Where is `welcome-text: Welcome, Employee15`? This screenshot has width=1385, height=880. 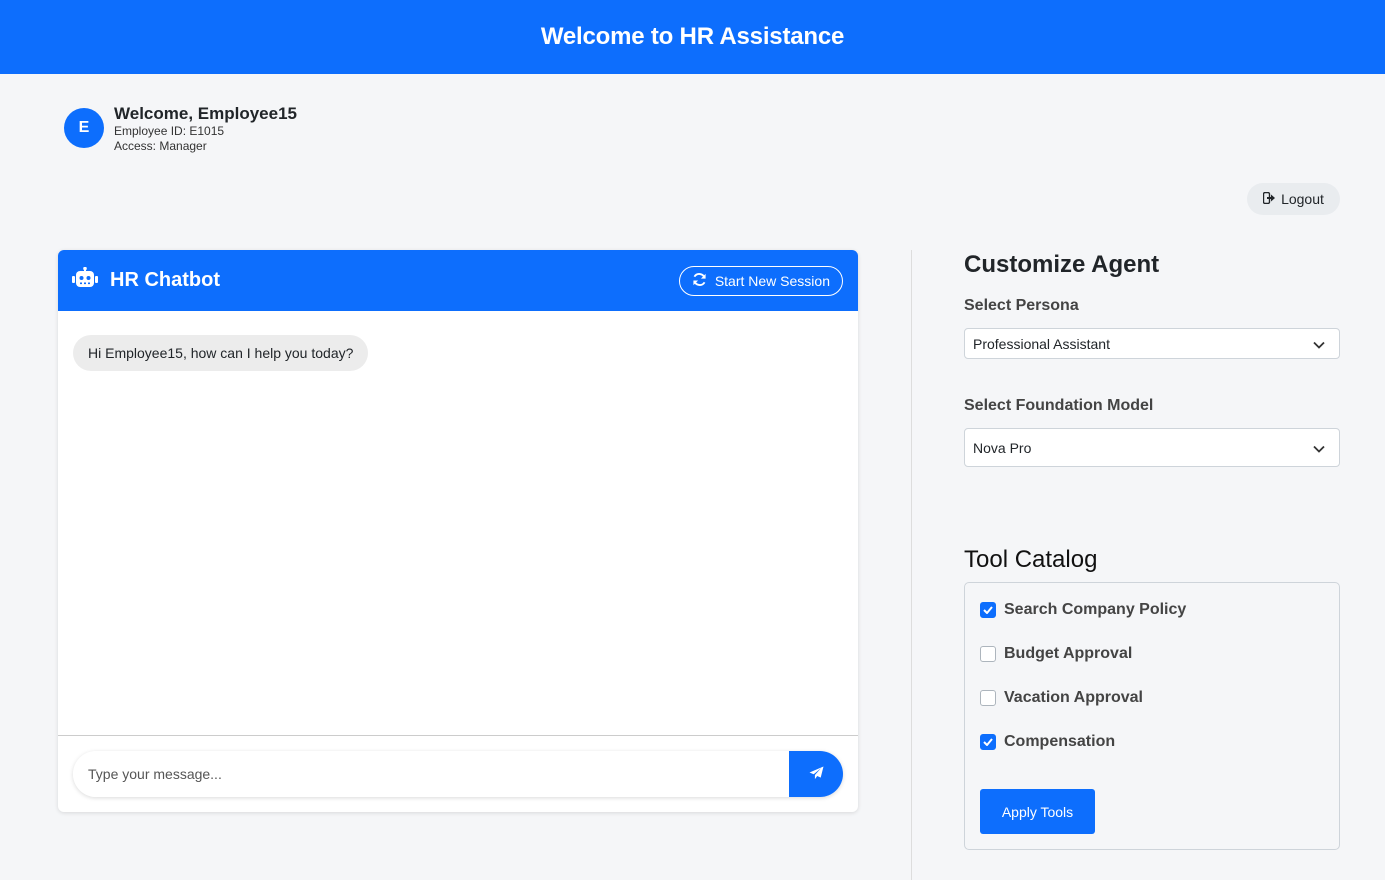 welcome-text: Welcome, Employee15 is located at coordinates (205, 113).